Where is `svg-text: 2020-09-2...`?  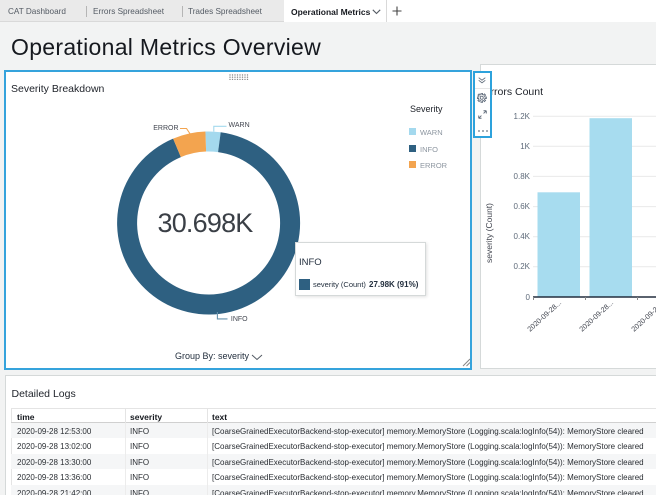 svg-text: 2020-09-2... is located at coordinates (642, 317).